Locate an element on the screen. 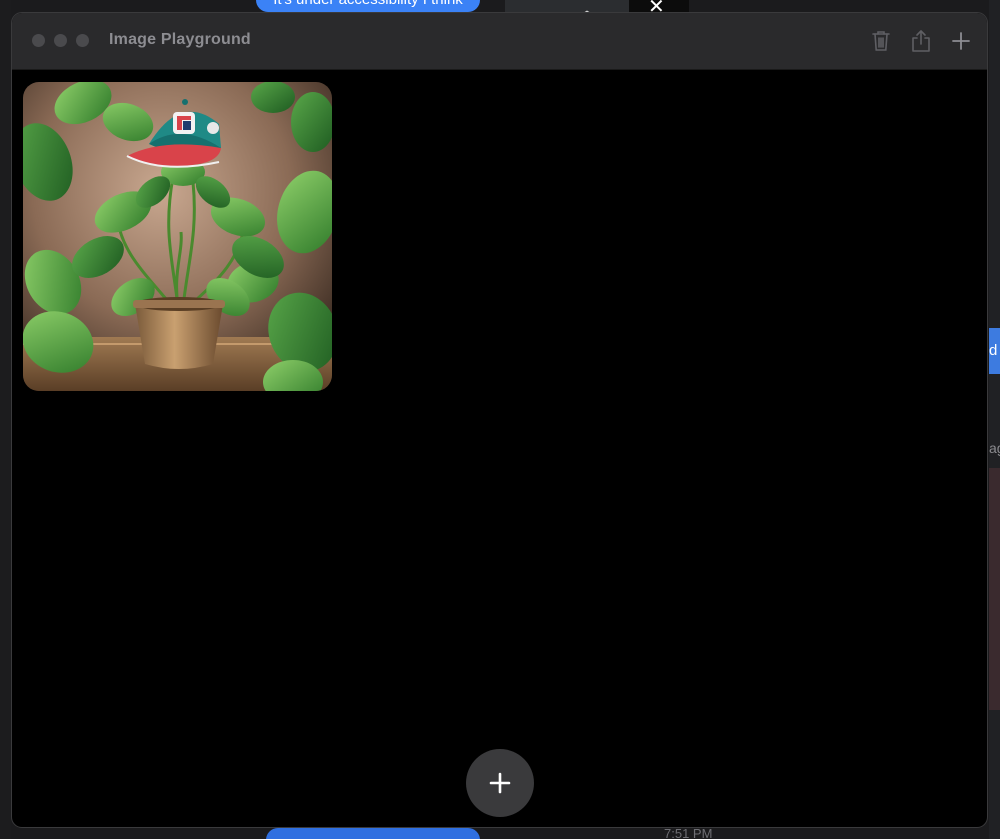 The width and height of the screenshot is (1000, 839). generated-image is located at coordinates (177, 236).